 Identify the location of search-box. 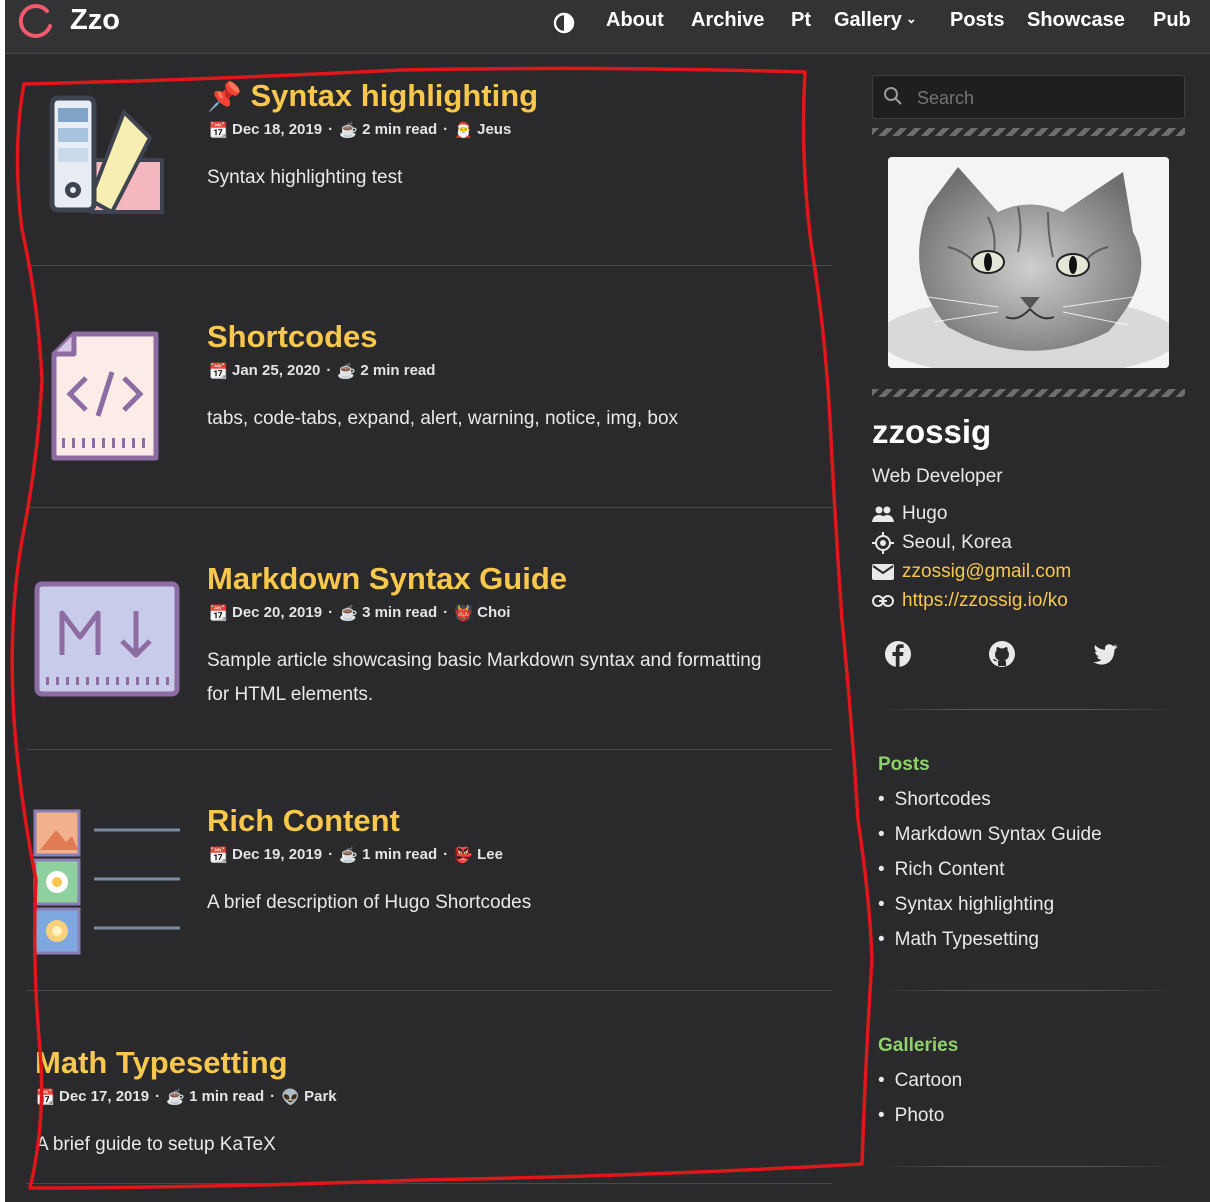
(1028, 97).